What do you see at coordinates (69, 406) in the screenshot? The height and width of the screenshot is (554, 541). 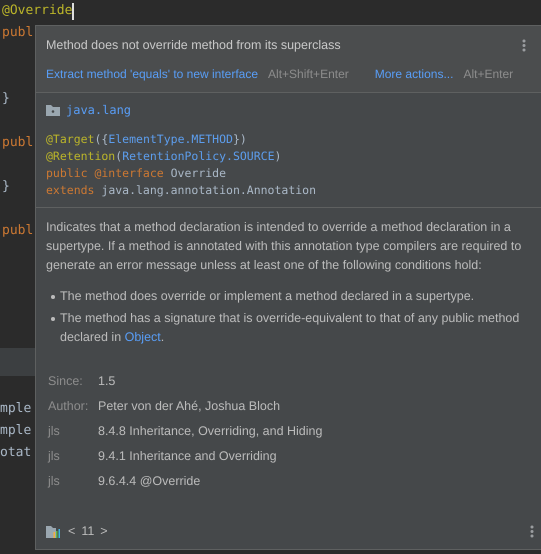 I see `tag-label: Author:` at bounding box center [69, 406].